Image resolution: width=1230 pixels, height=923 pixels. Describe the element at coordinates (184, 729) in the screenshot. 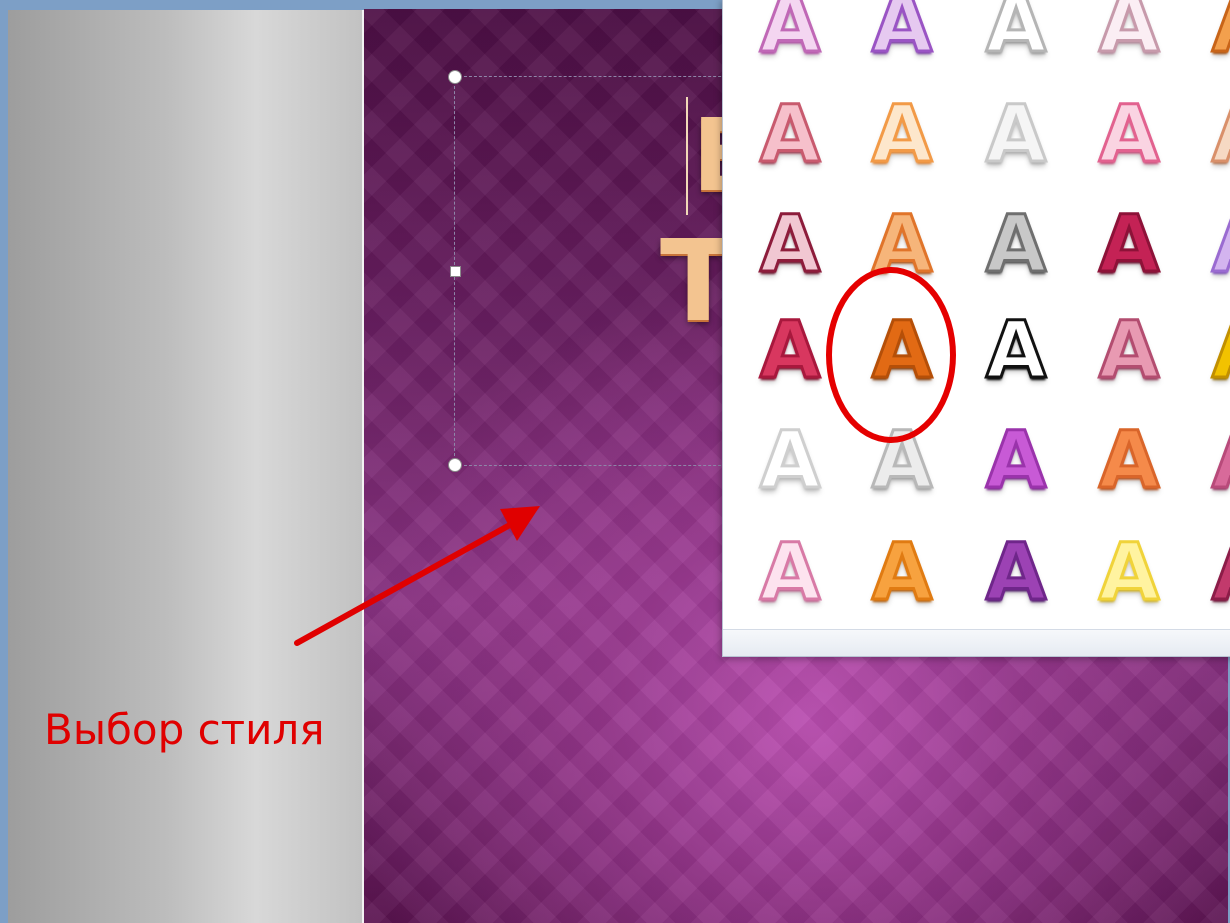

I see `callout-label: Выбор стиля` at that location.